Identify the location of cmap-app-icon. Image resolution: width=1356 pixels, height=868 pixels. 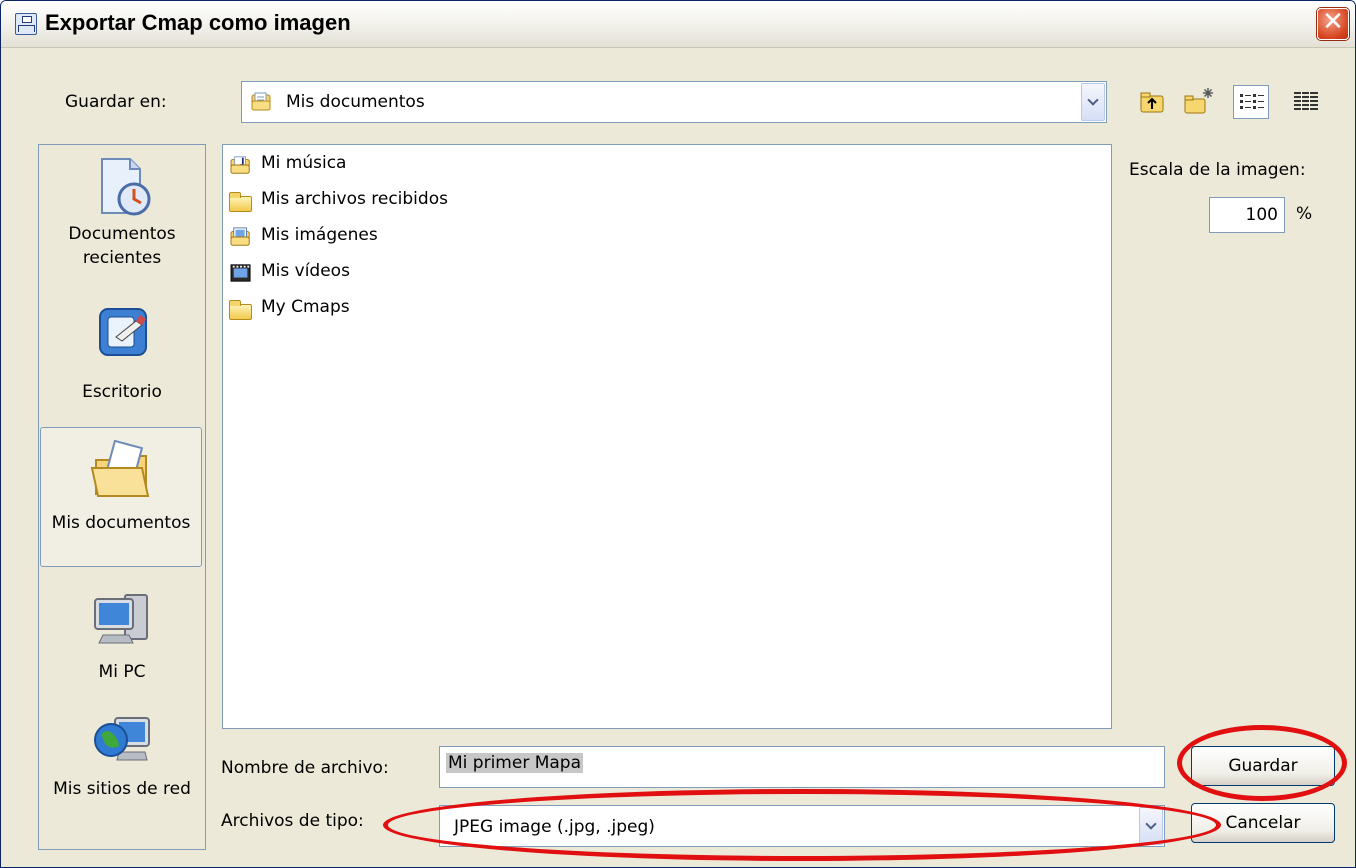
(26, 24).